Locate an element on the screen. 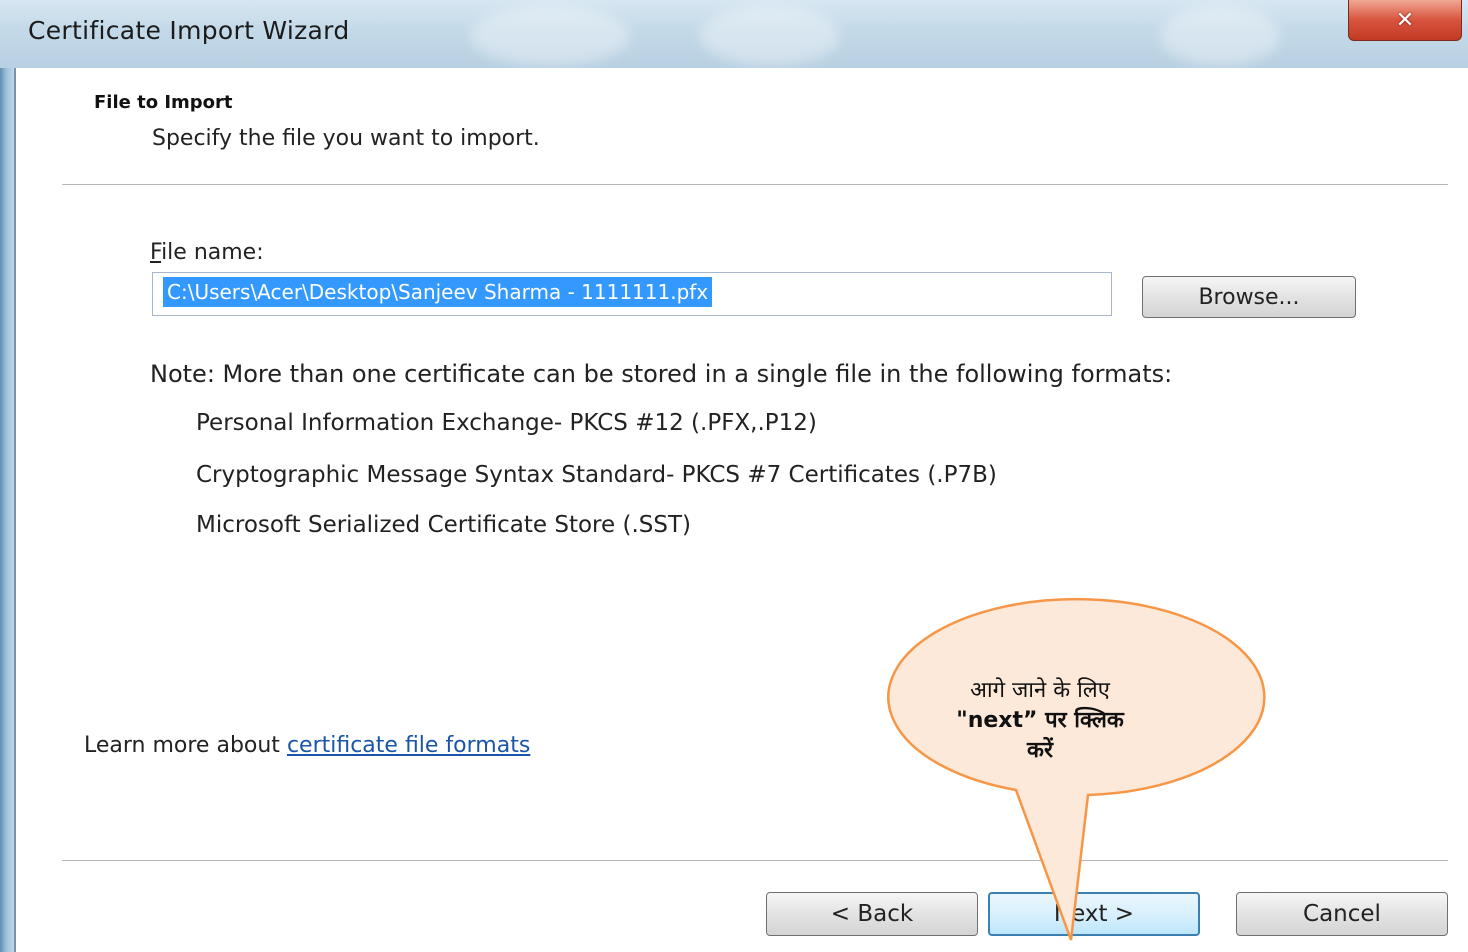 This screenshot has width=1468, height=952. cancel-button: Cancel is located at coordinates (1342, 914).